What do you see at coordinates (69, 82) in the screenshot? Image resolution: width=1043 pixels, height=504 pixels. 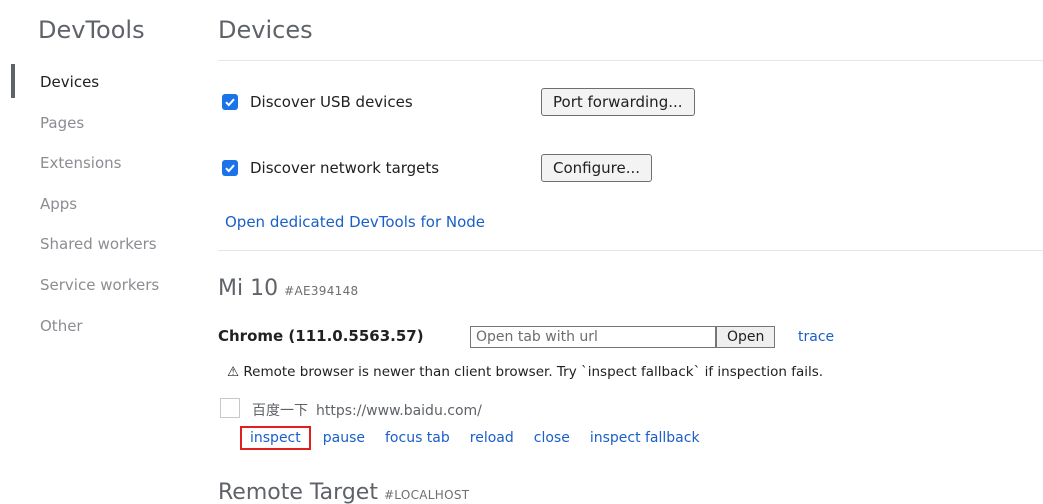 I see `sidebar-item-devices: Devices` at bounding box center [69, 82].